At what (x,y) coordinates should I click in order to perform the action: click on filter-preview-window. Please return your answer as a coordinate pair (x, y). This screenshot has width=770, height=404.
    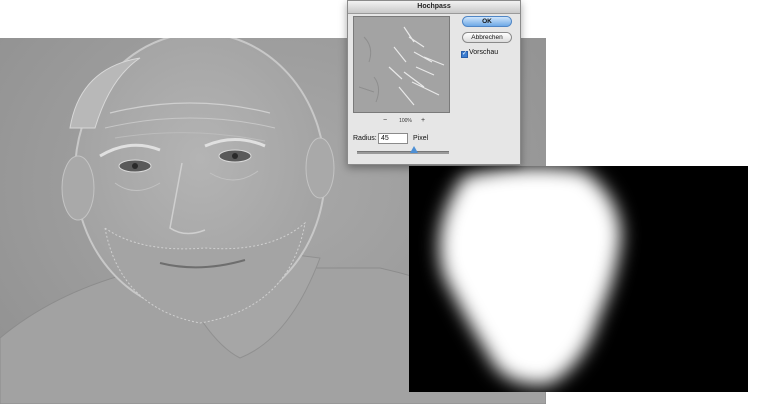
    Looking at the image, I should click on (401, 64).